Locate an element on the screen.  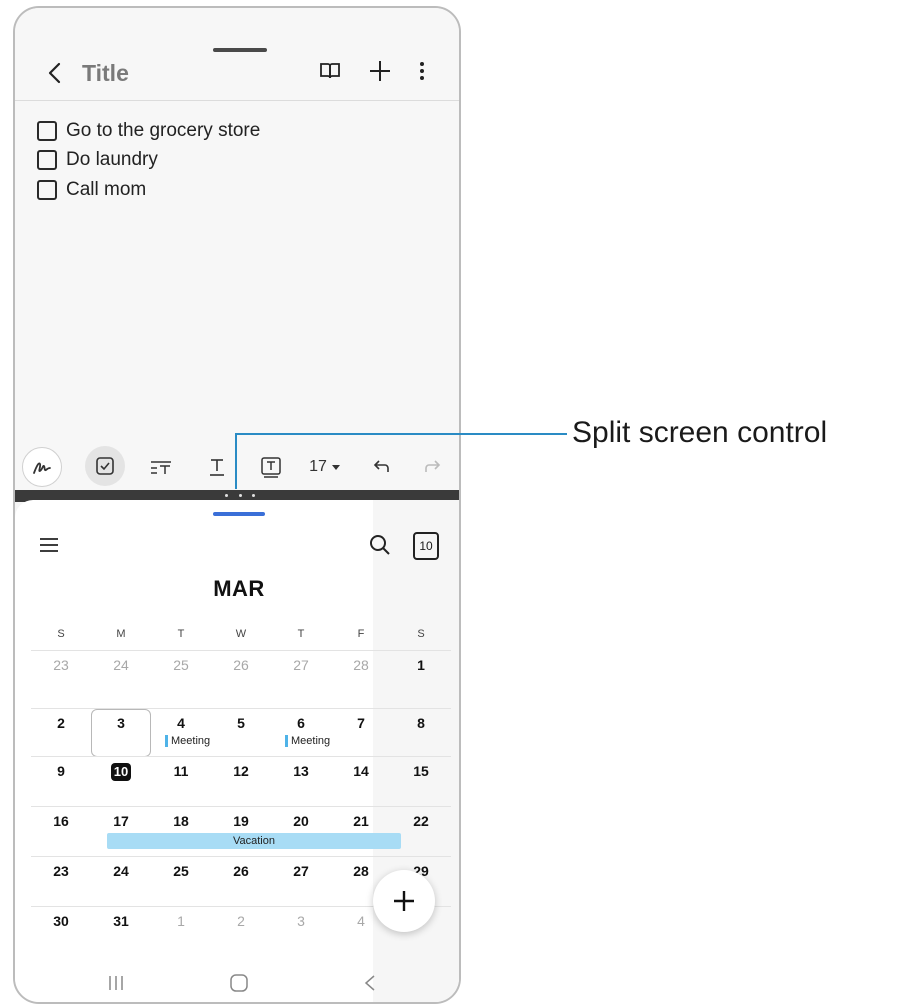
day-number: 2 is located at coordinates (241, 921).